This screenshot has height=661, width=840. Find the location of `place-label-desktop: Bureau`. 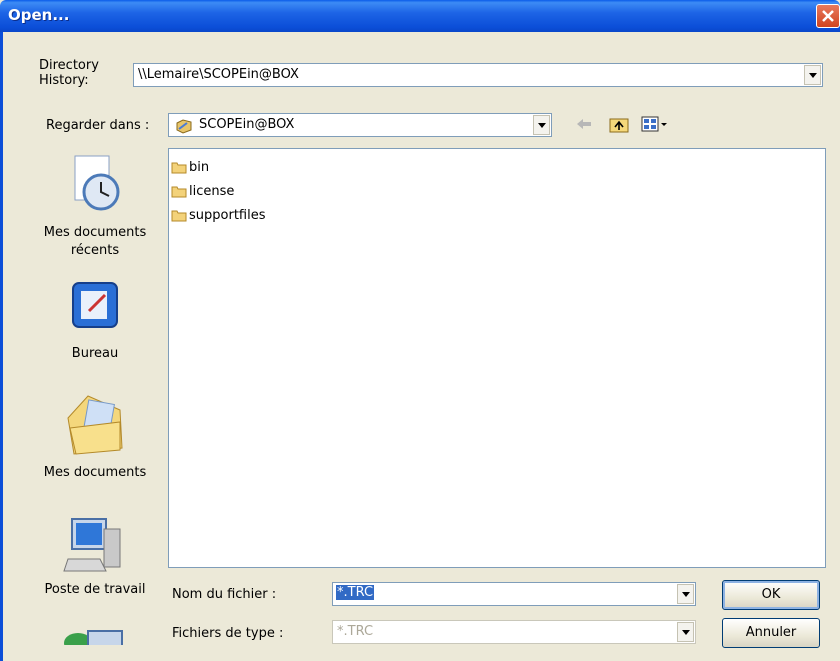

place-label-desktop: Bureau is located at coordinates (95, 353).